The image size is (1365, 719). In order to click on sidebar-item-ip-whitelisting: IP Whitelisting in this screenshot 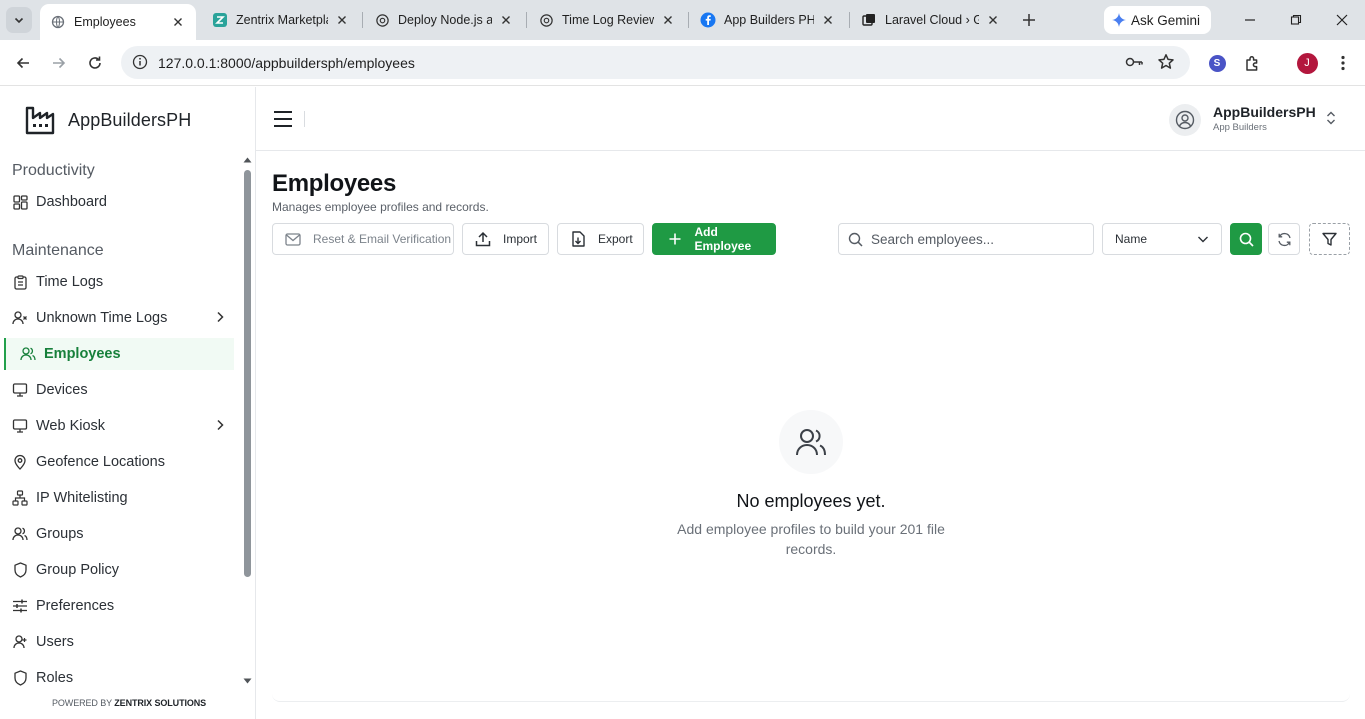, I will do `click(119, 498)`.